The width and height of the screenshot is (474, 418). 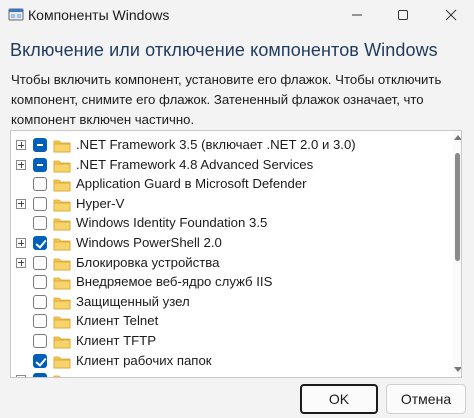 I want to click on vertical-scrollbar, so click(x=457, y=254).